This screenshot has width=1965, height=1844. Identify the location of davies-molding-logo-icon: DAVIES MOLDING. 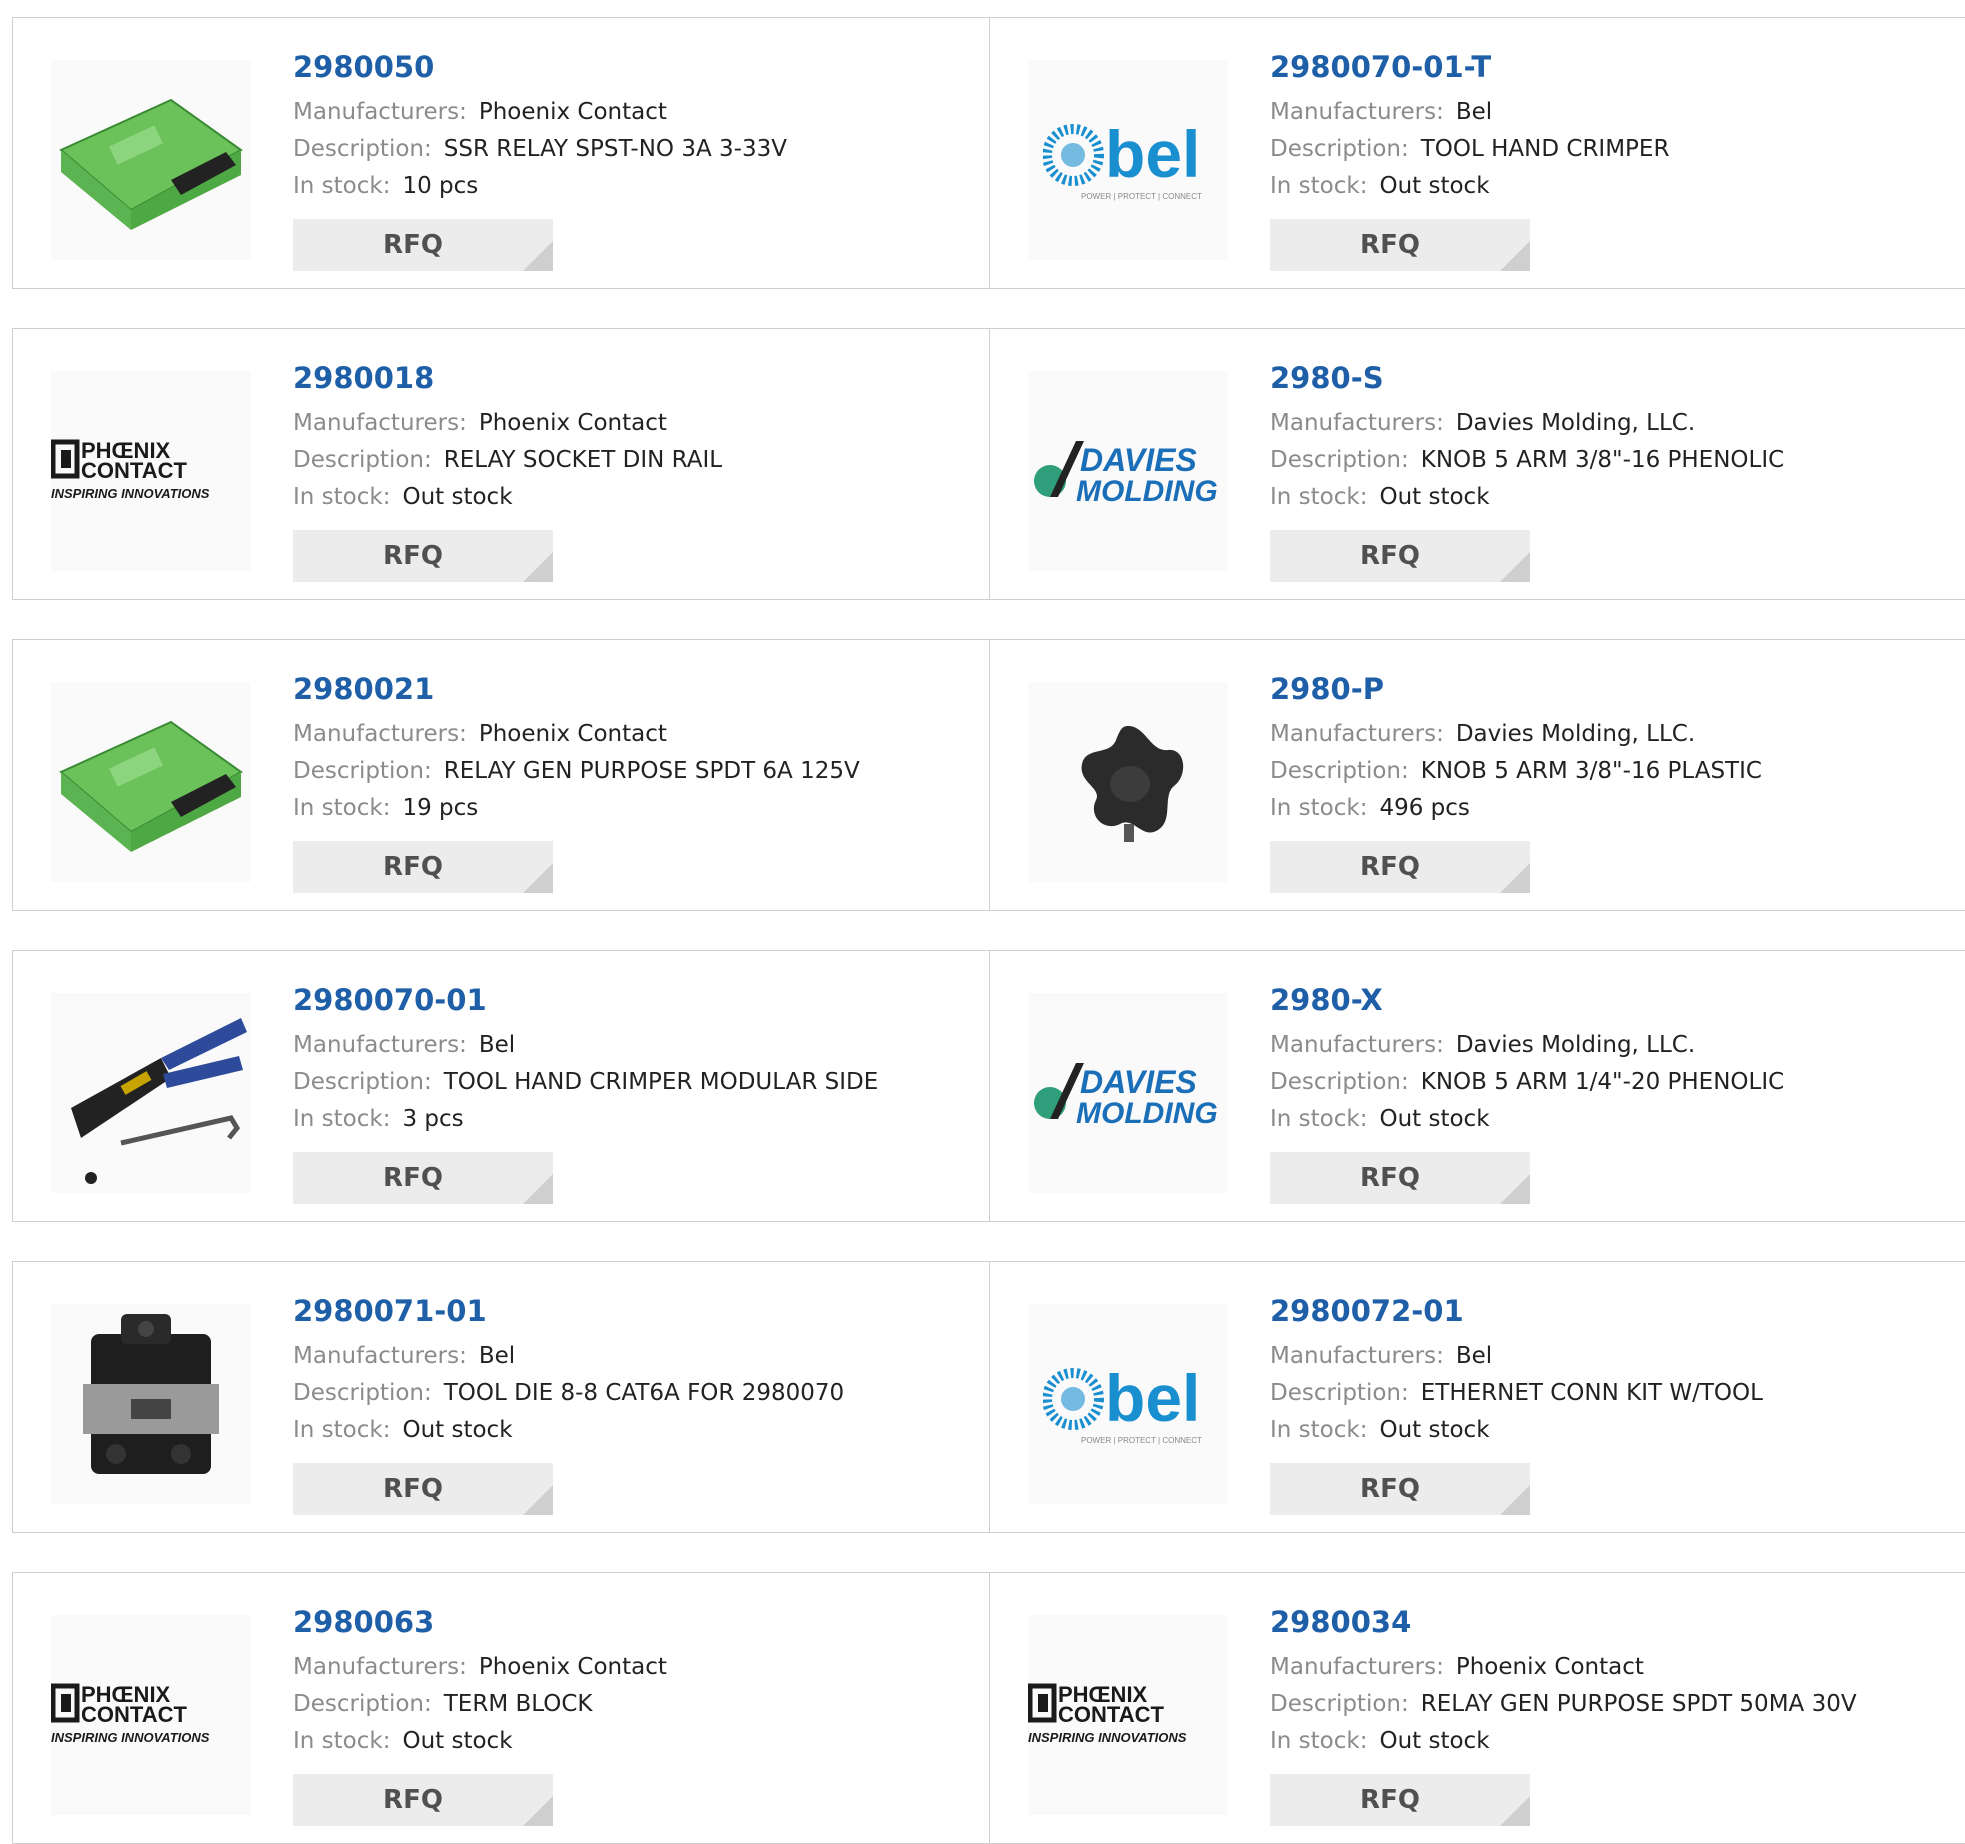
(1126, 474).